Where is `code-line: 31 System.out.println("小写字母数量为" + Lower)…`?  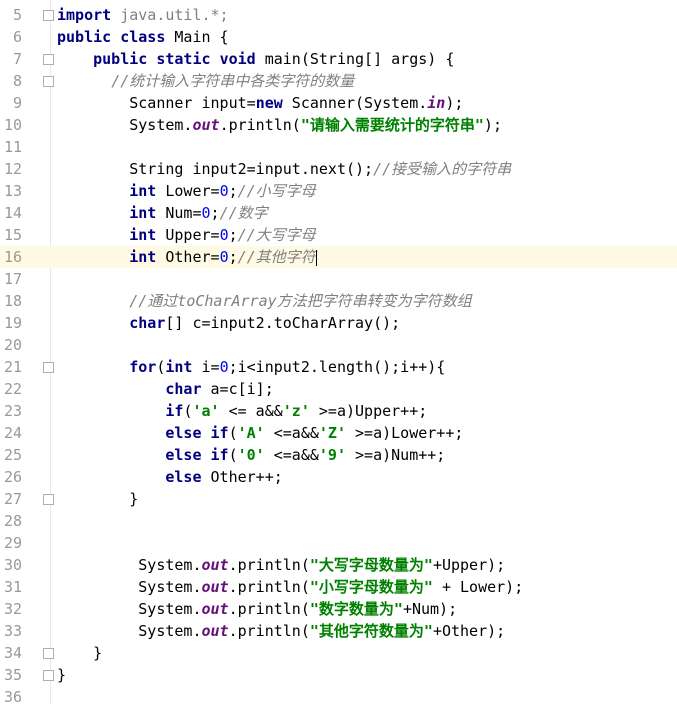 code-line: 31 System.out.println("小写字母数量为" + Lower)… is located at coordinates (338, 587).